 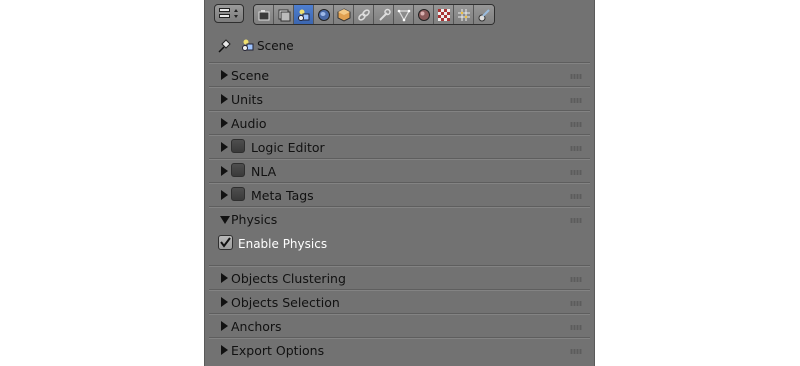 I want to click on tab-constraints, so click(x=364, y=14).